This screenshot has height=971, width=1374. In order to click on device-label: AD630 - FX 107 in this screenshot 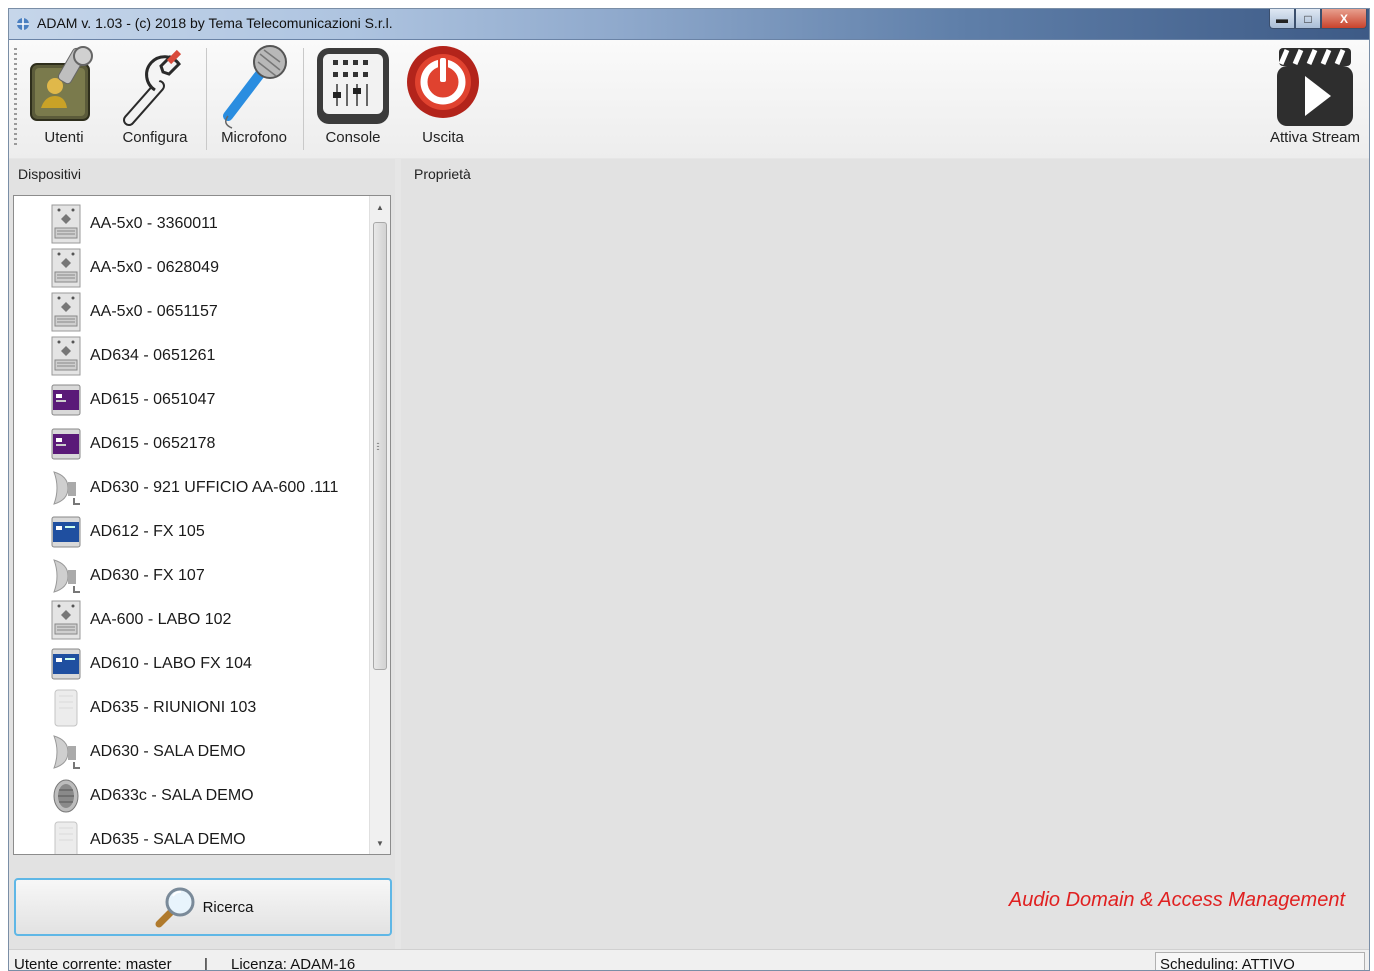, I will do `click(147, 575)`.